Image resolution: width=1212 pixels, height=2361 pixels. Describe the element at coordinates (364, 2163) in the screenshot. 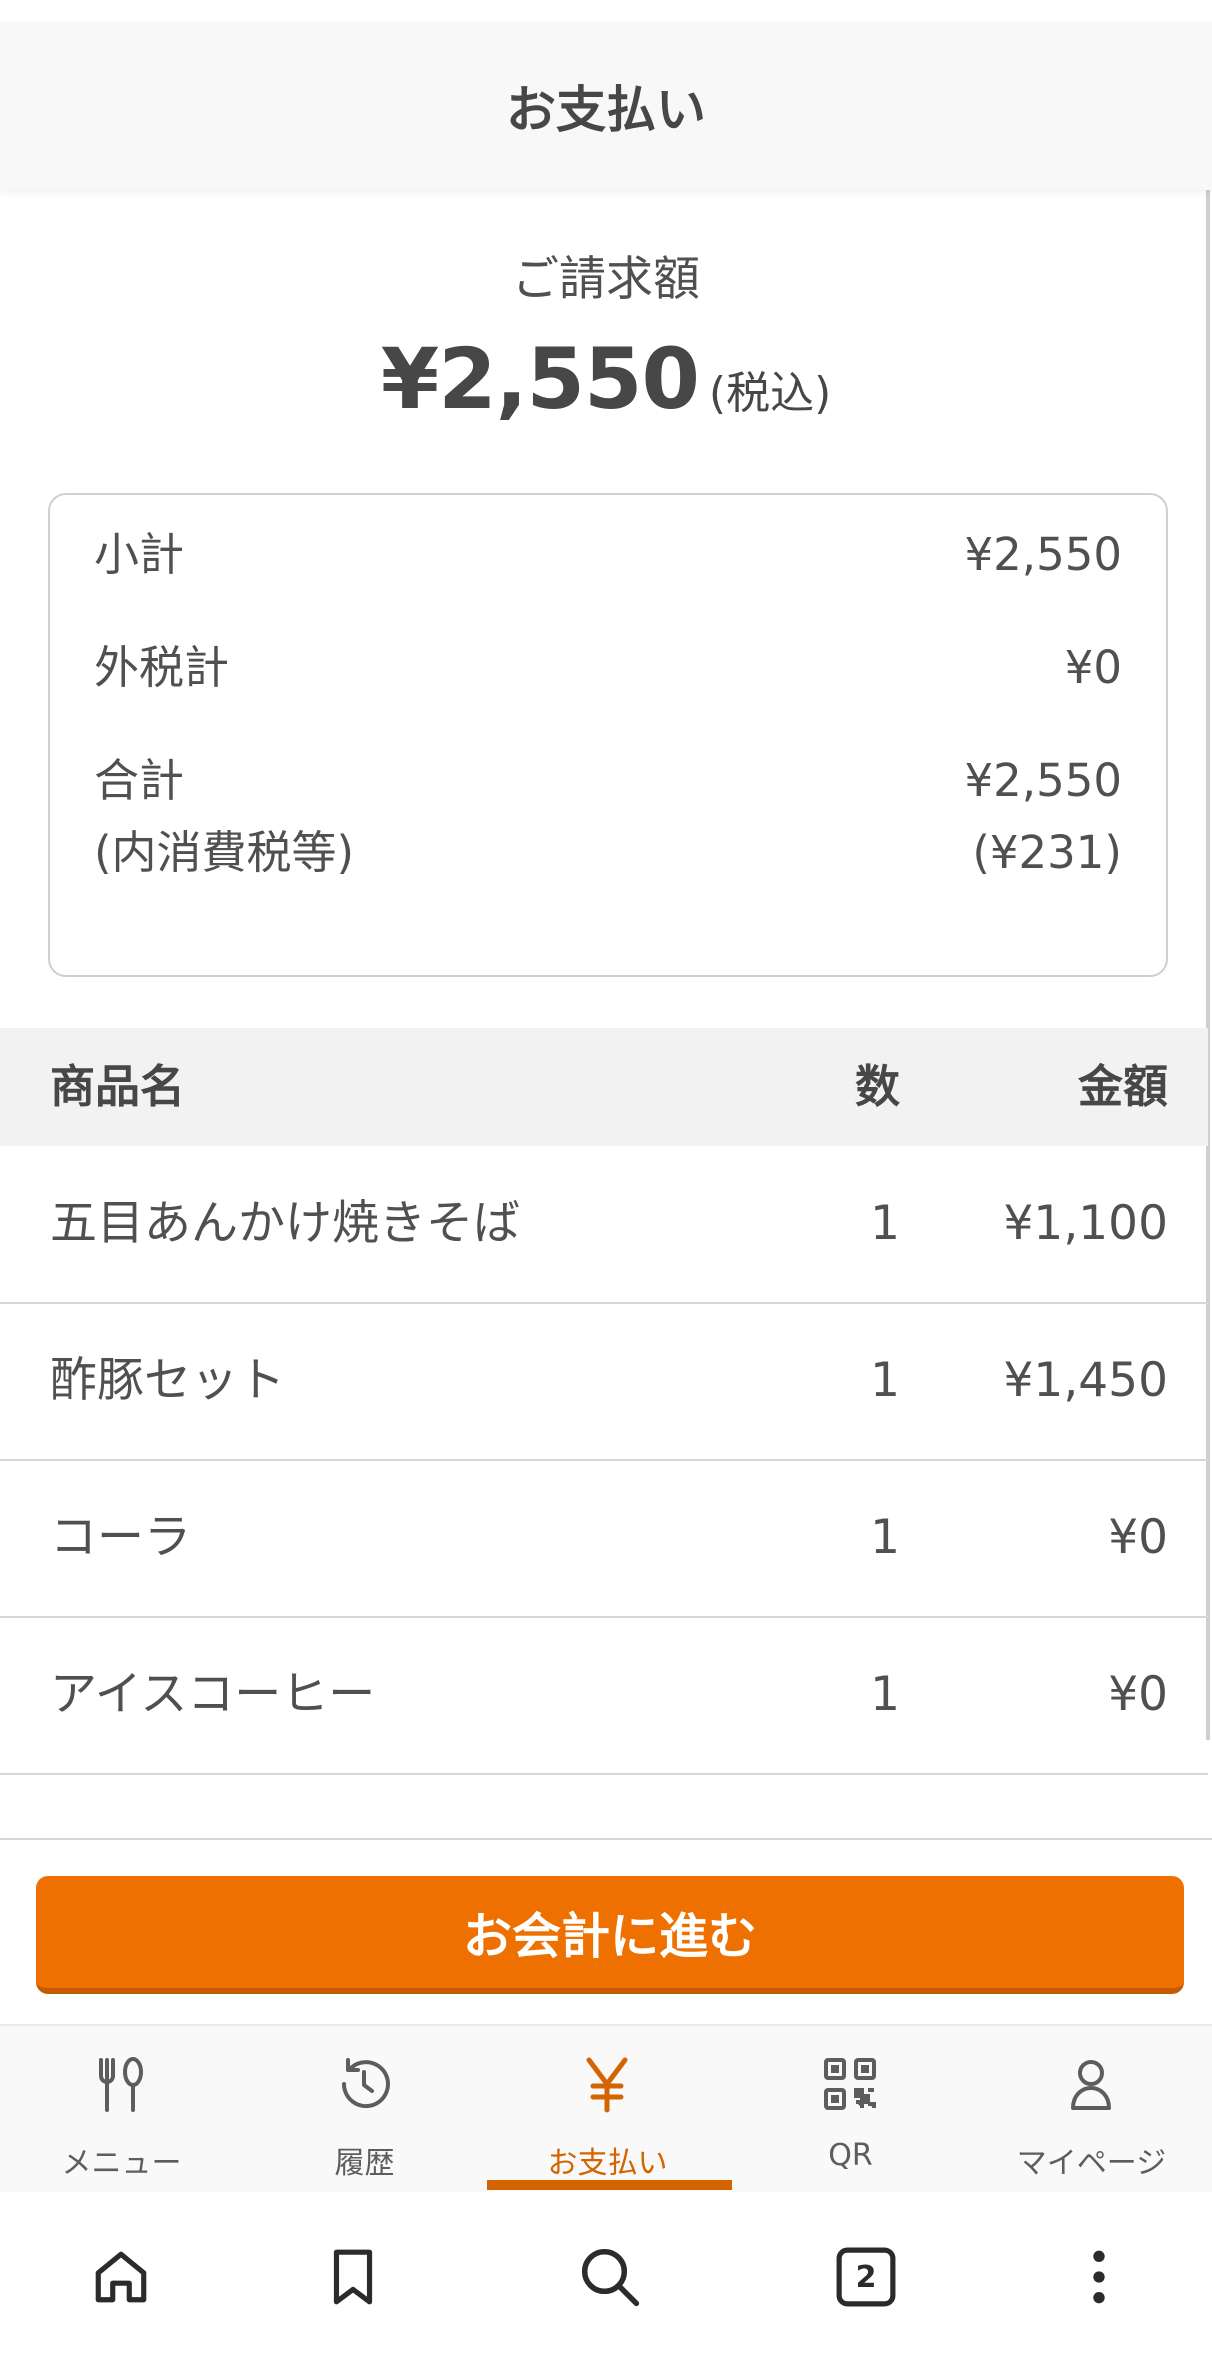

I see `nav-label: 履歴` at that location.